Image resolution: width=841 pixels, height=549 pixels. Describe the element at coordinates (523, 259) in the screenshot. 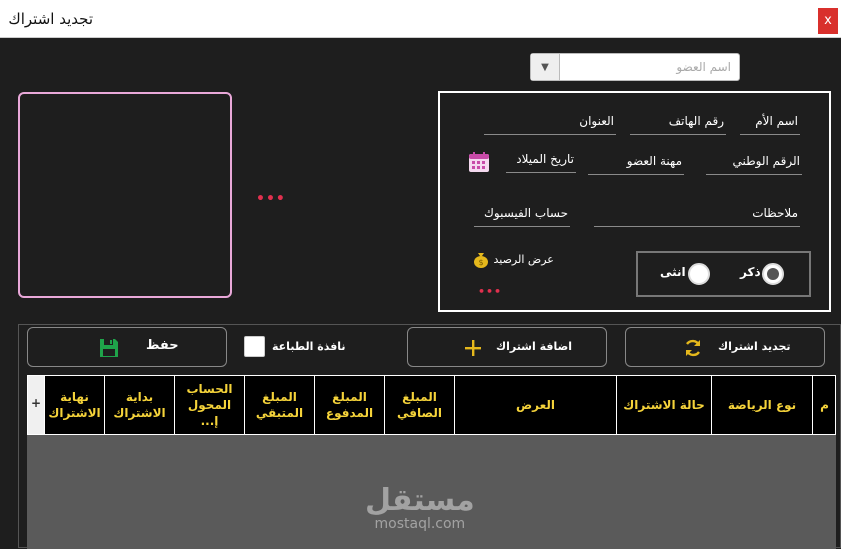

I see `balance-label: عرض الرصيد` at that location.